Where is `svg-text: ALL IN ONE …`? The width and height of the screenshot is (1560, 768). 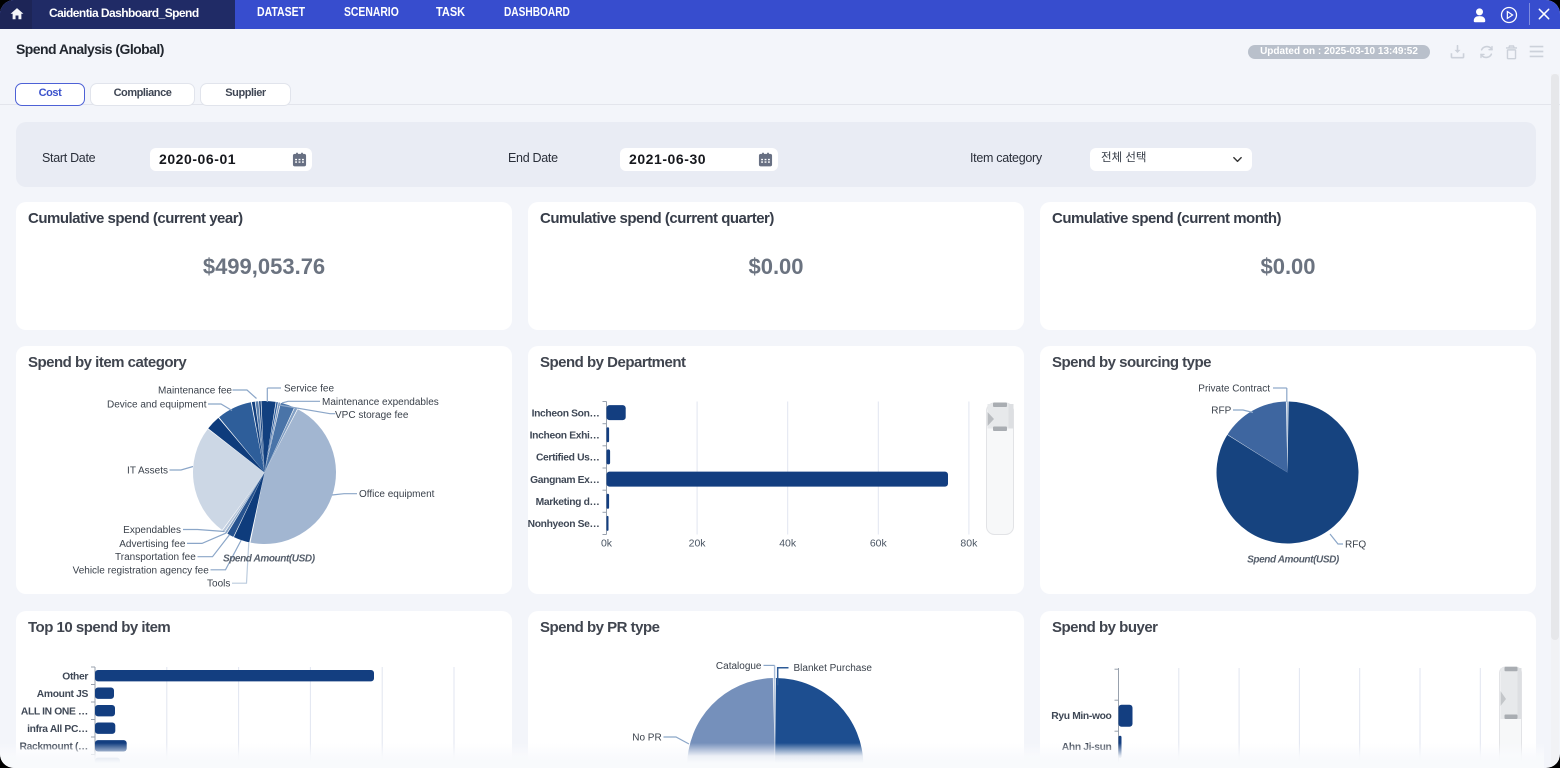
svg-text: ALL IN ONE … is located at coordinates (54, 712).